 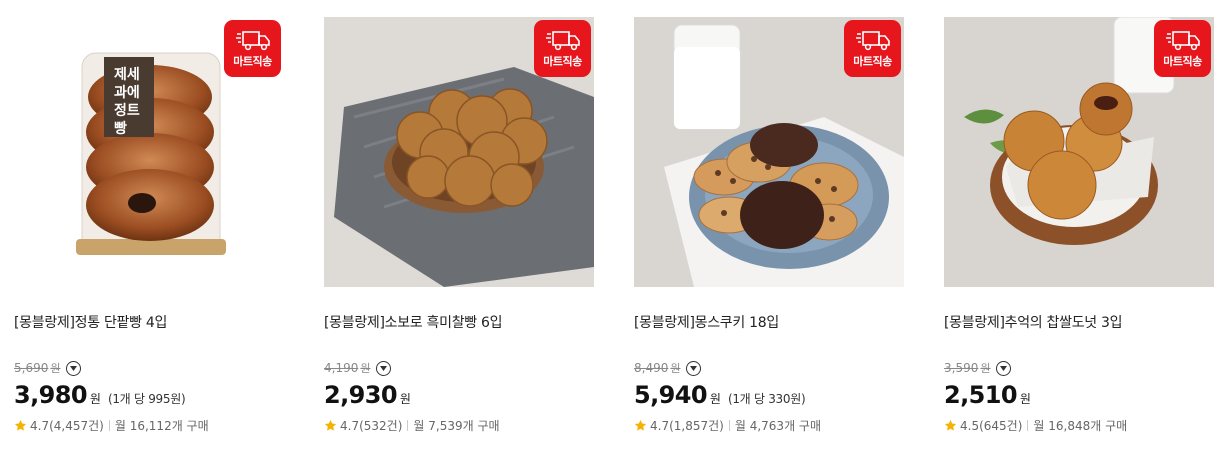 I want to click on review-count: (1,857건), so click(x=696, y=425).